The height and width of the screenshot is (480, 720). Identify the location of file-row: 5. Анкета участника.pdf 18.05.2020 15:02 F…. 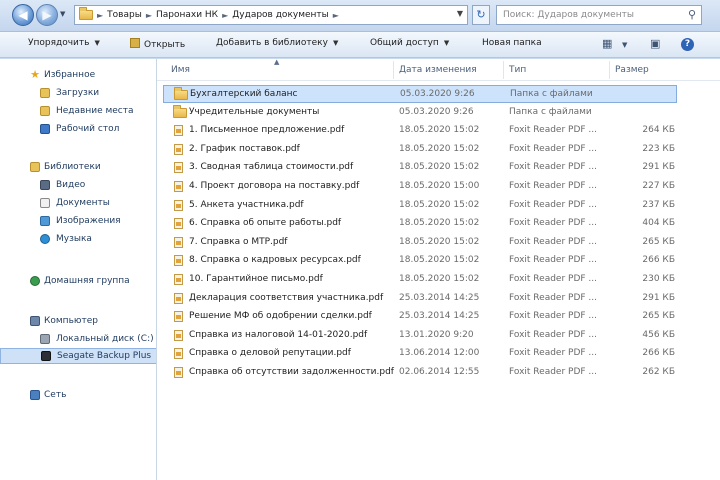
(420, 206).